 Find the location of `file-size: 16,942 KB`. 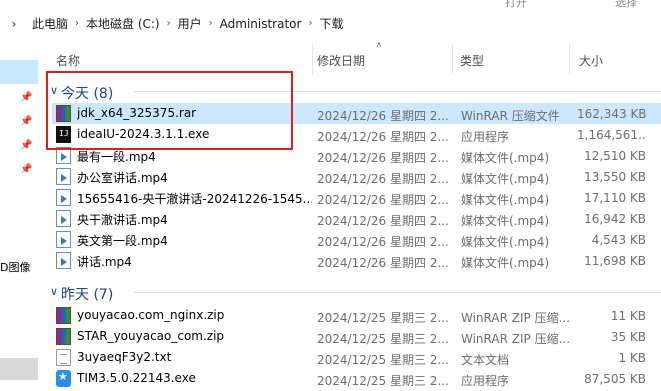

file-size: 16,942 KB is located at coordinates (615, 219).